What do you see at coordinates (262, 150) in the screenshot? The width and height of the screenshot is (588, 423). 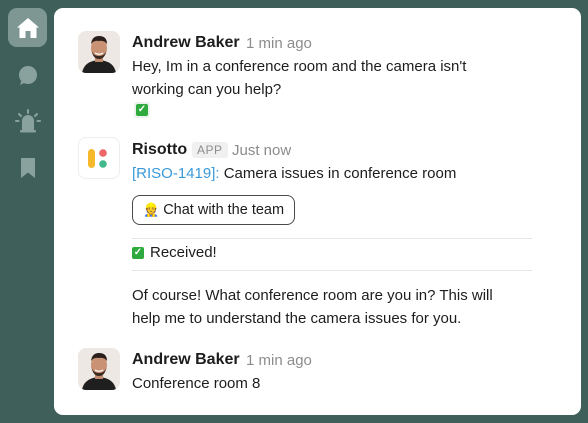 I see `timestamp: Just now` at bounding box center [262, 150].